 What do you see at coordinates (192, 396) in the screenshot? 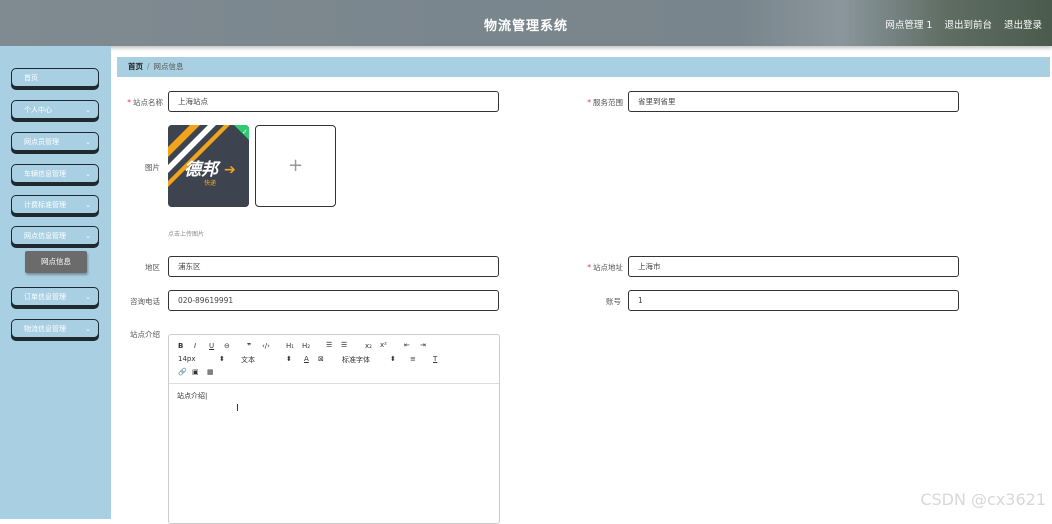
I see `editor-content: 站点介绍|` at bounding box center [192, 396].